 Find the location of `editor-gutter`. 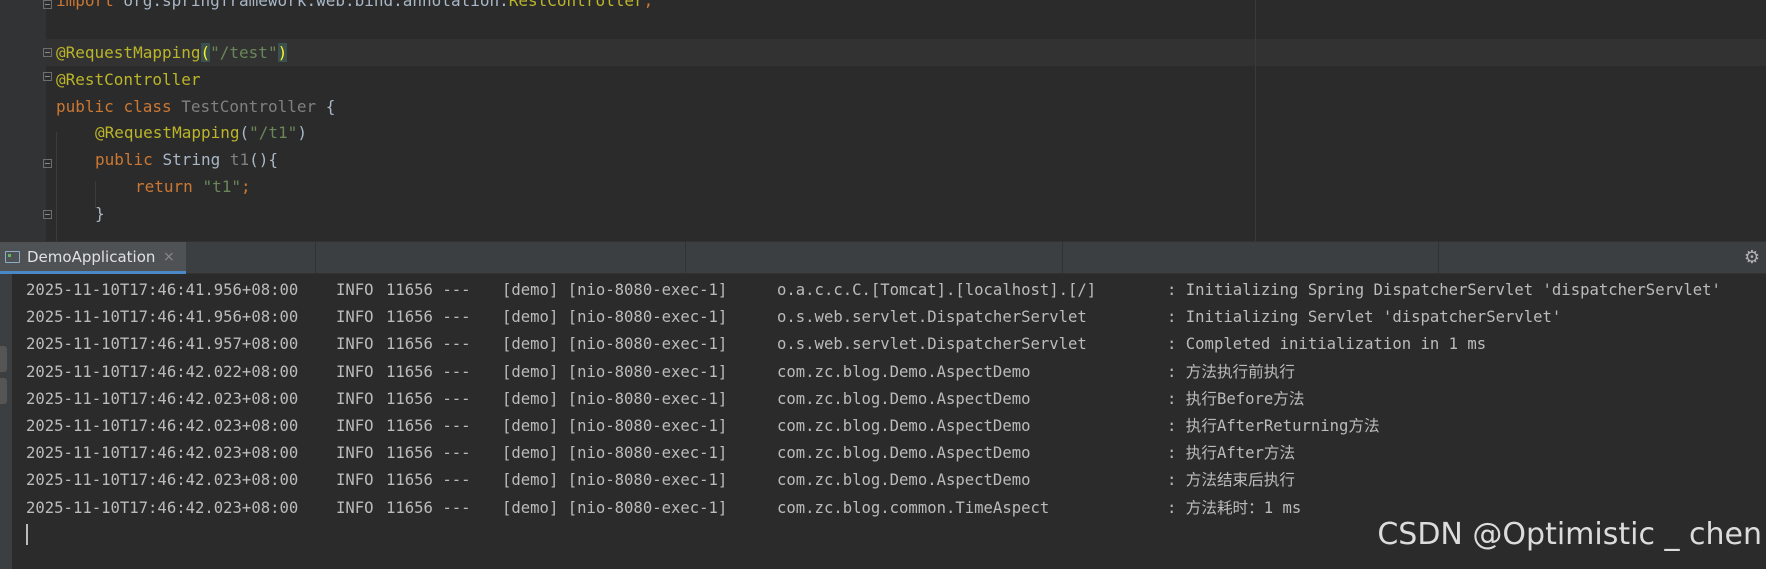

editor-gutter is located at coordinates (23, 120).